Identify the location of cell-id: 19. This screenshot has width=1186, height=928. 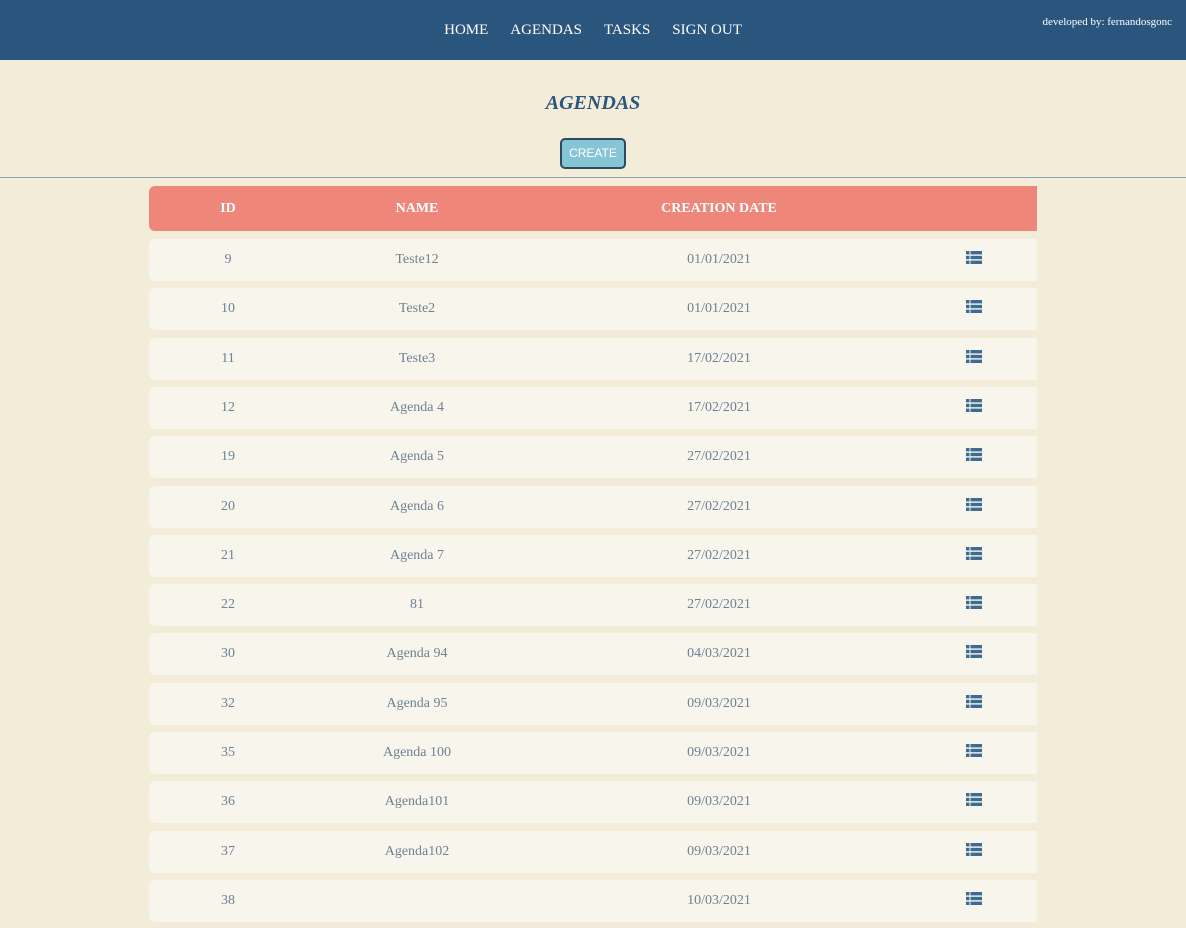
(228, 456).